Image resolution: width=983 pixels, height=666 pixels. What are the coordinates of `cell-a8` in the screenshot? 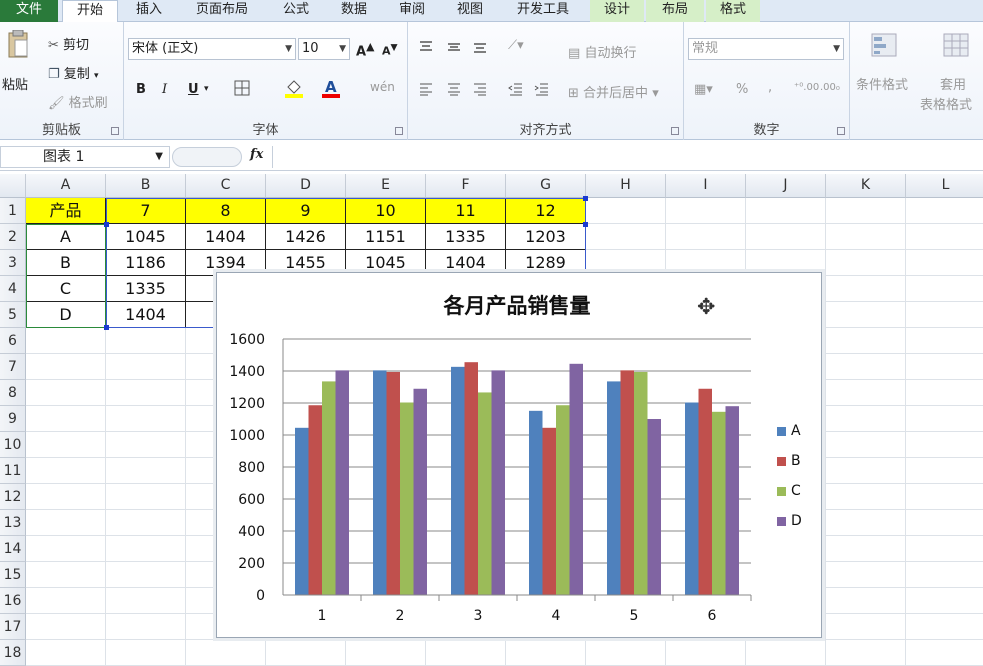 It's located at (66, 393).